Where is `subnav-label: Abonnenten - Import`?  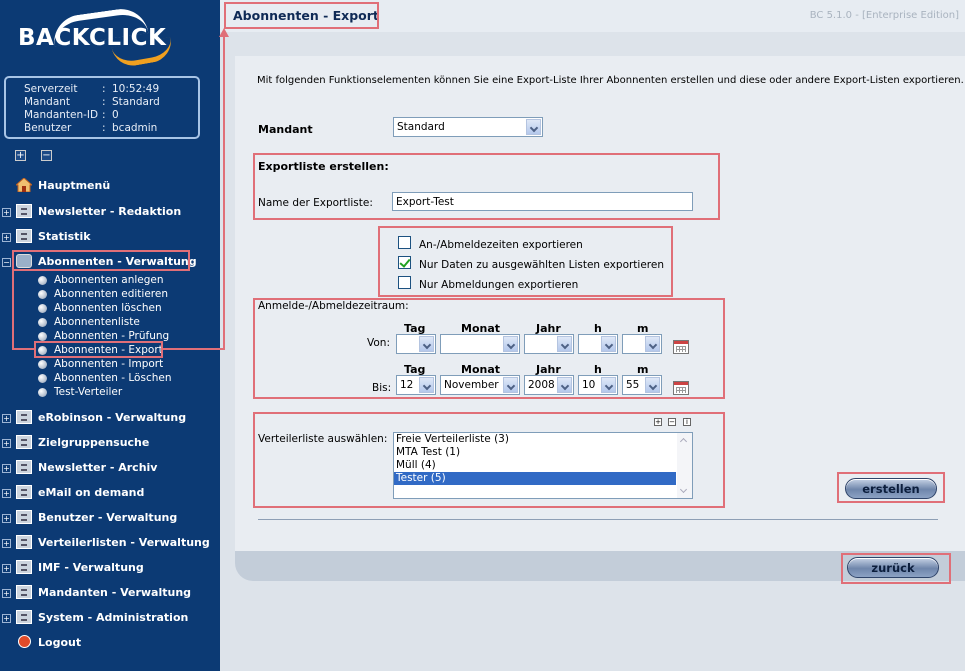 subnav-label: Abonnenten - Import is located at coordinates (109, 364).